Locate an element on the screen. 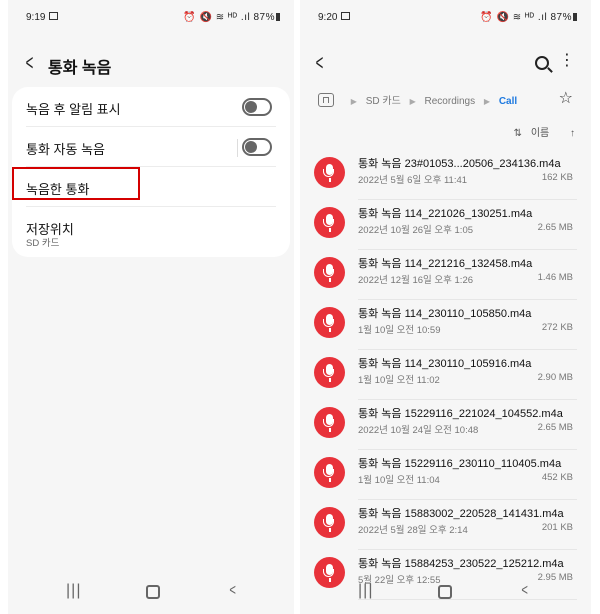 This screenshot has height=614, width=600. file-name: 통화 녹음 114_230110_105916.m4a is located at coordinates (445, 364).